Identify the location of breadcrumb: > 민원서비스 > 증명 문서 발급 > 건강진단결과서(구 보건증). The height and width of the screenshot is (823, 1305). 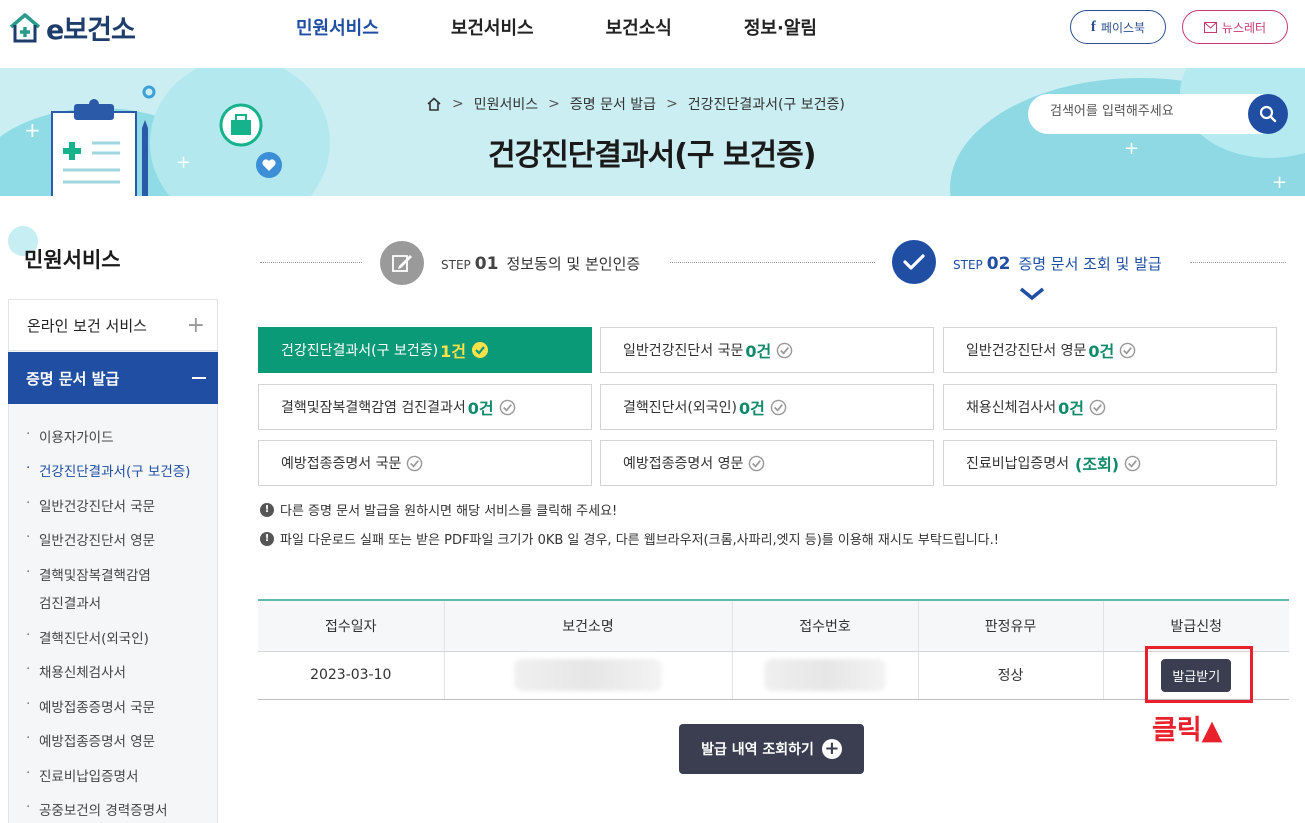
(635, 104).